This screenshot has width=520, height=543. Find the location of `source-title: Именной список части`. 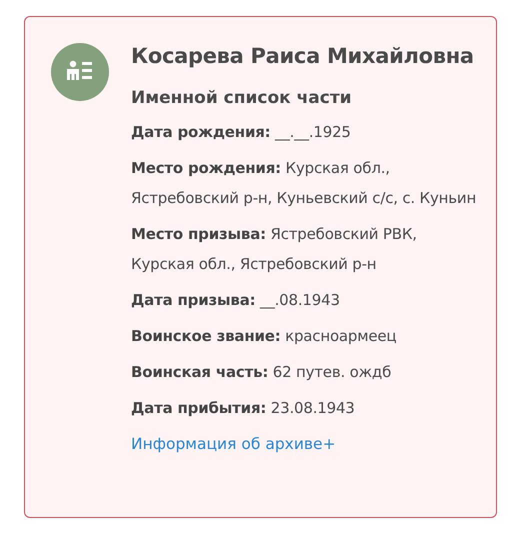

source-title: Именной список части is located at coordinates (242, 98).